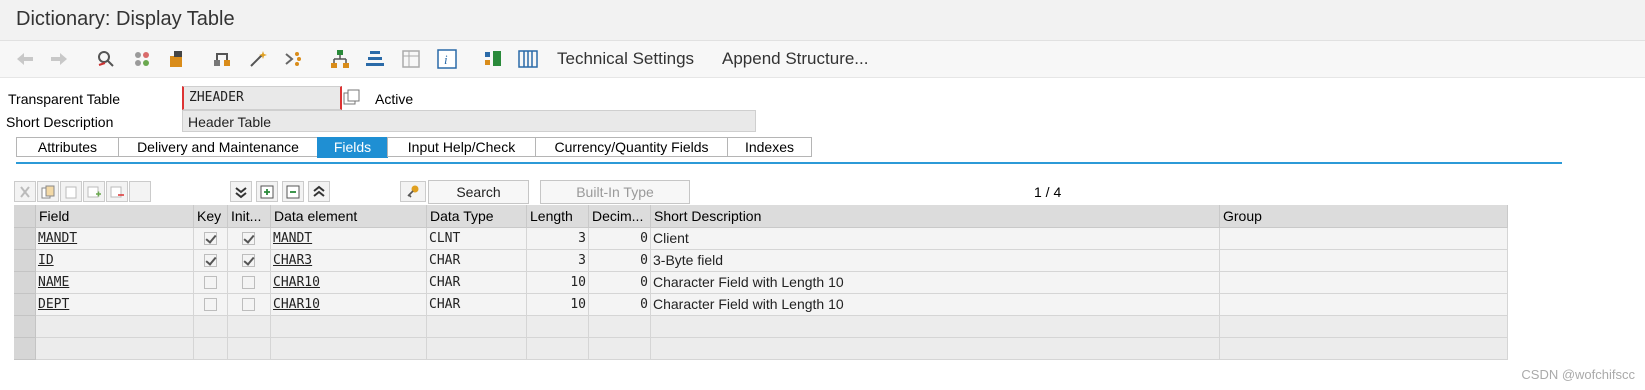  What do you see at coordinates (615, 192) in the screenshot?
I see `builtin-type-button: Built-In Type` at bounding box center [615, 192].